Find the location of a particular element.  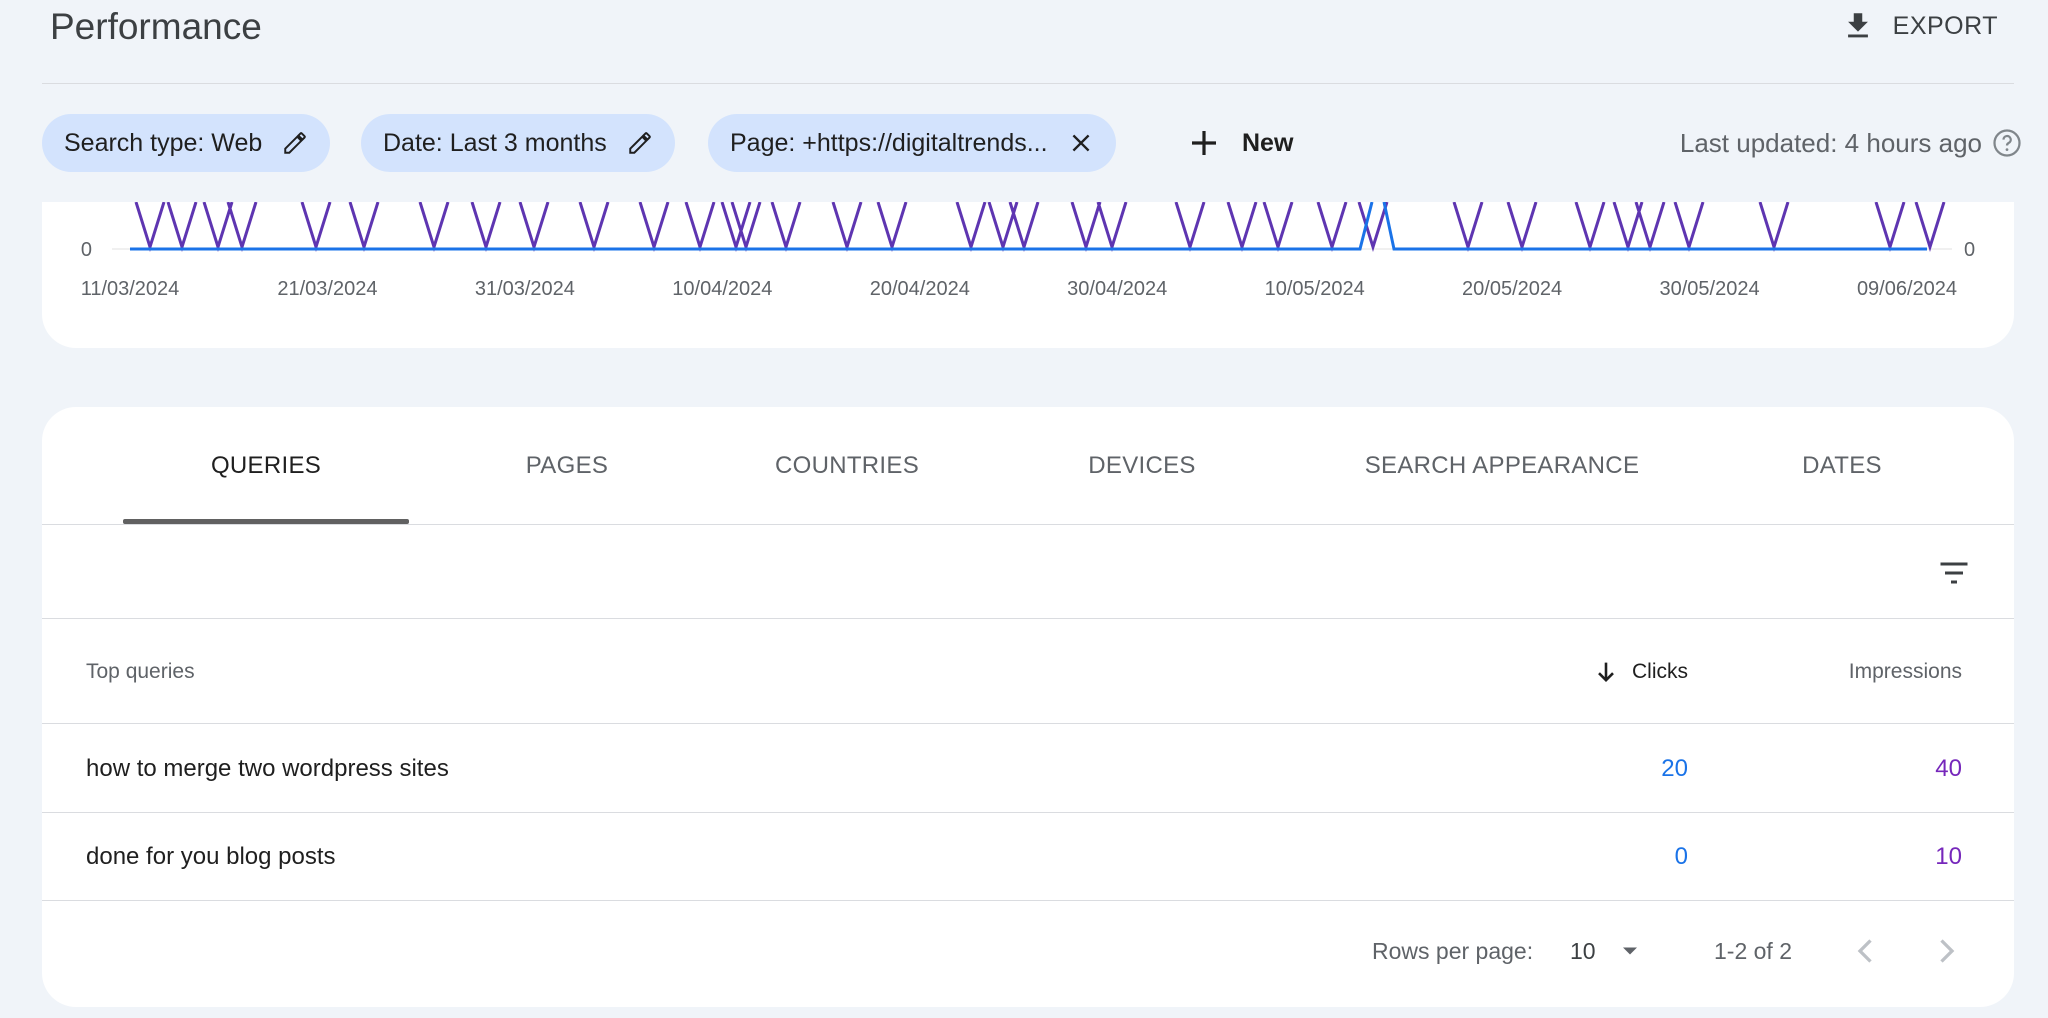

pagination-range: 1-2 of 2 is located at coordinates (1753, 950).